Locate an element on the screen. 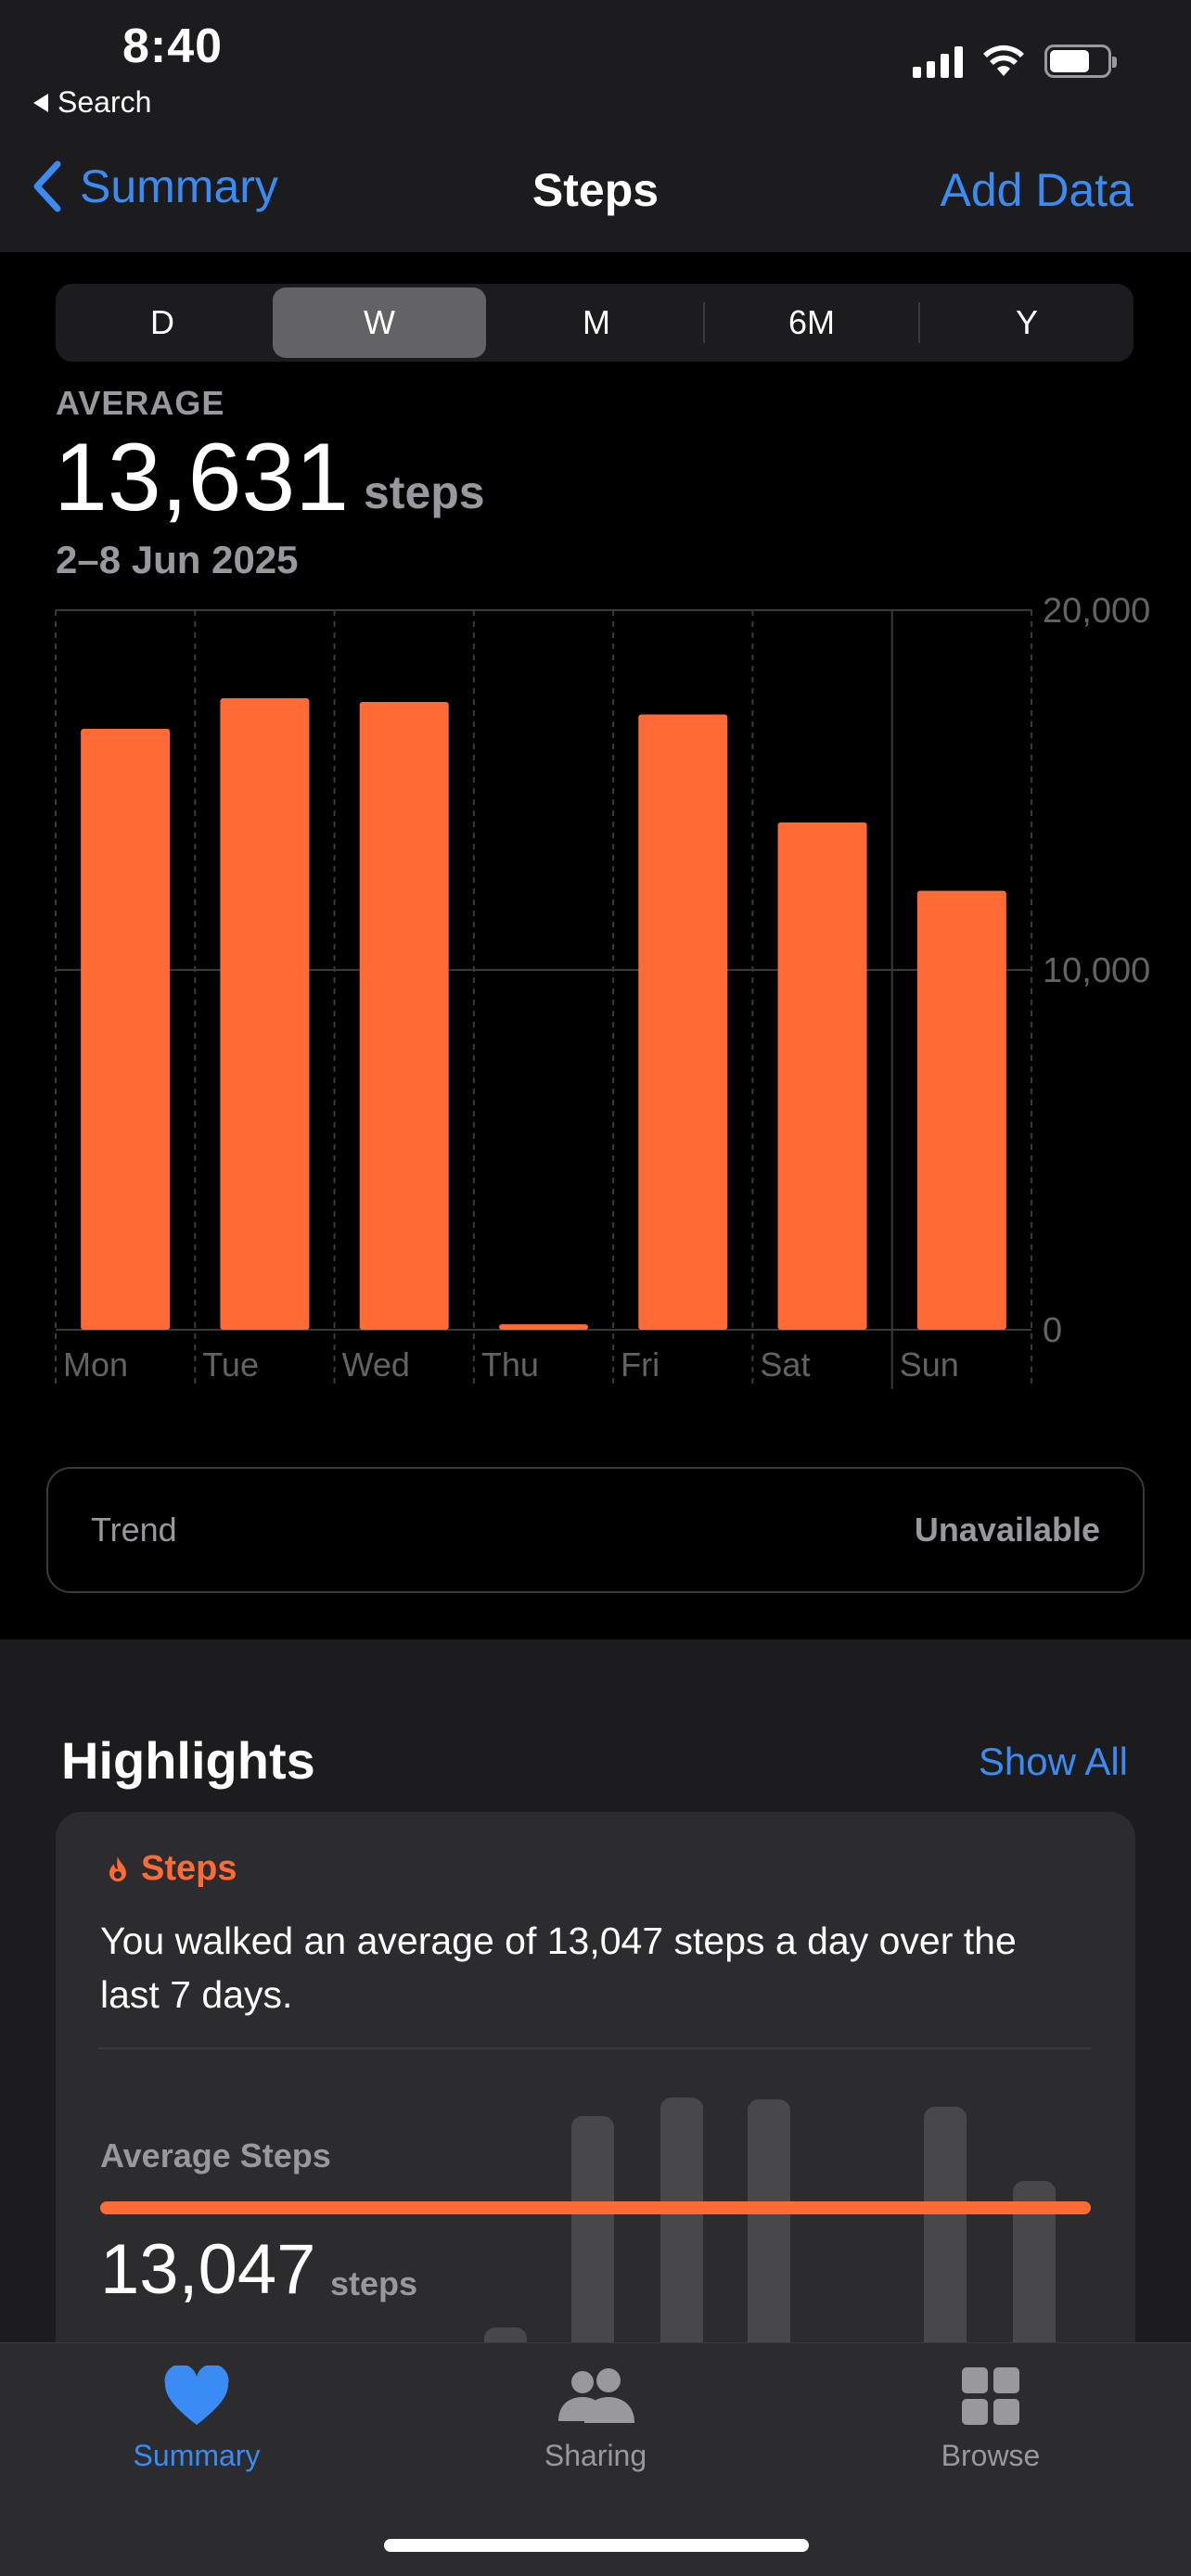 The width and height of the screenshot is (1191, 2576). mini-bar-fri-prev is located at coordinates (592, 2242).